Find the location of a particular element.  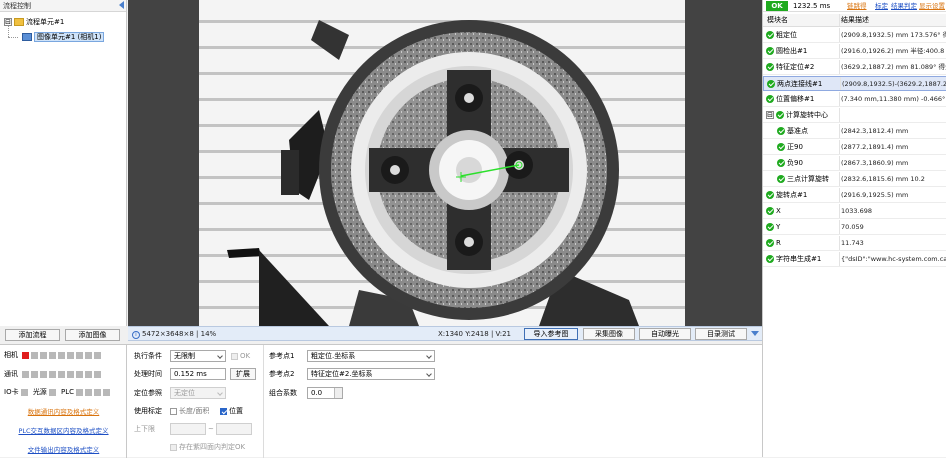

ok-status-badge: OK is located at coordinates (777, 6).